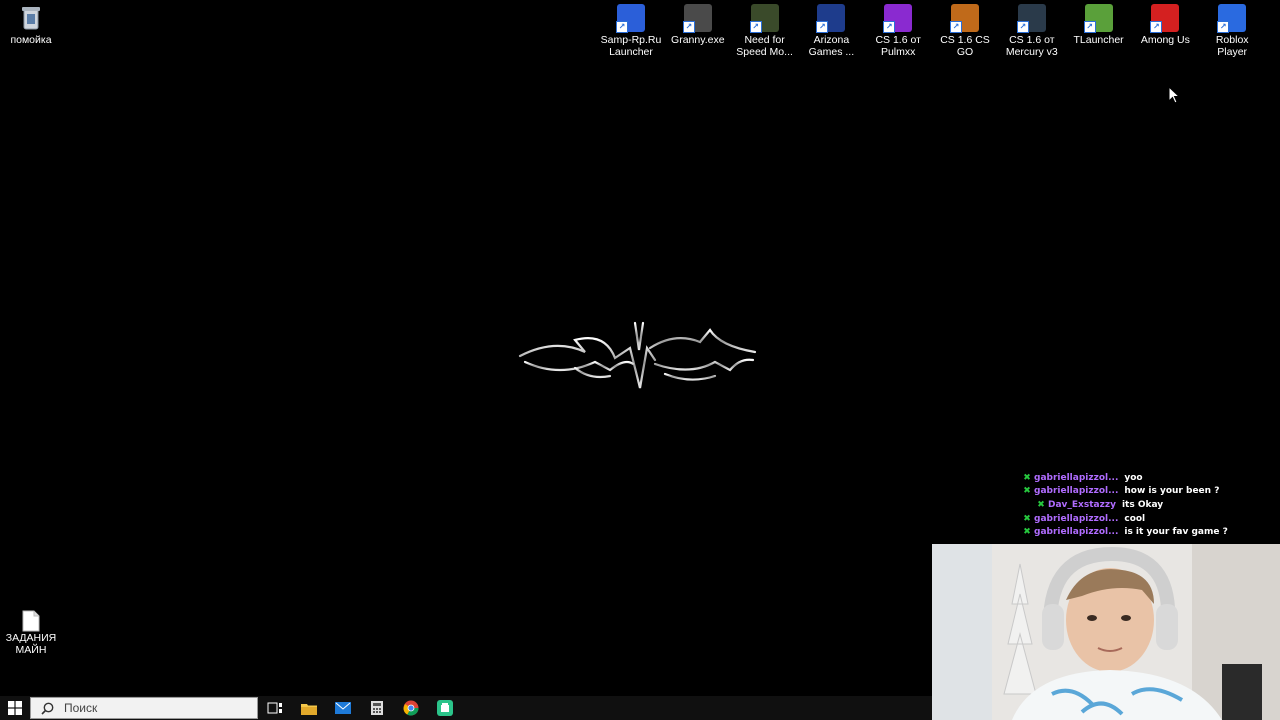 The height and width of the screenshot is (720, 1280). Describe the element at coordinates (1165, 18) in the screenshot. I see `among-us-icon: ↗` at that location.